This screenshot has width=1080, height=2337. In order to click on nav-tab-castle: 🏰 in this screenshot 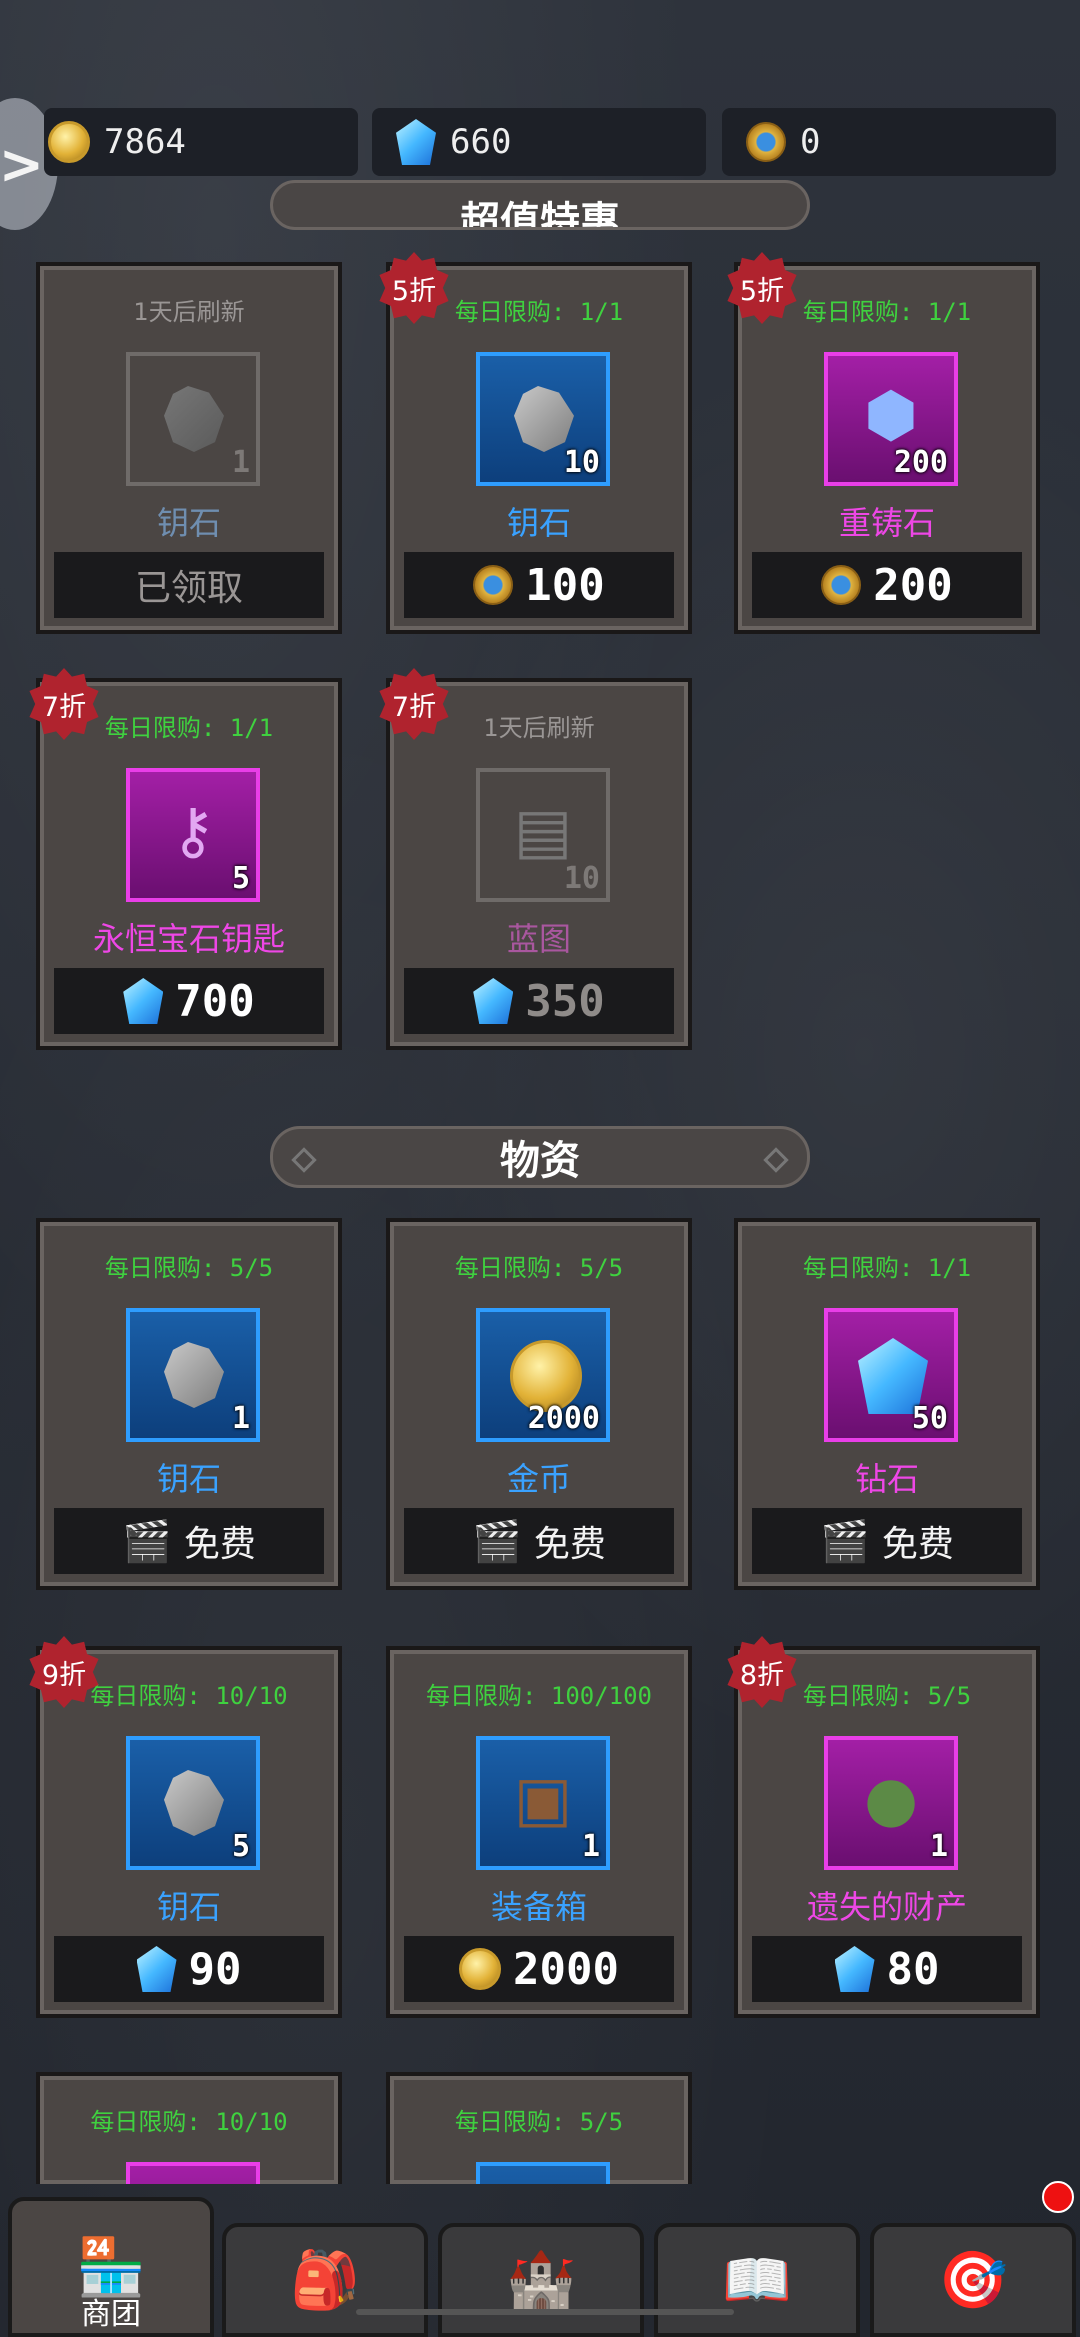, I will do `click(541, 2280)`.